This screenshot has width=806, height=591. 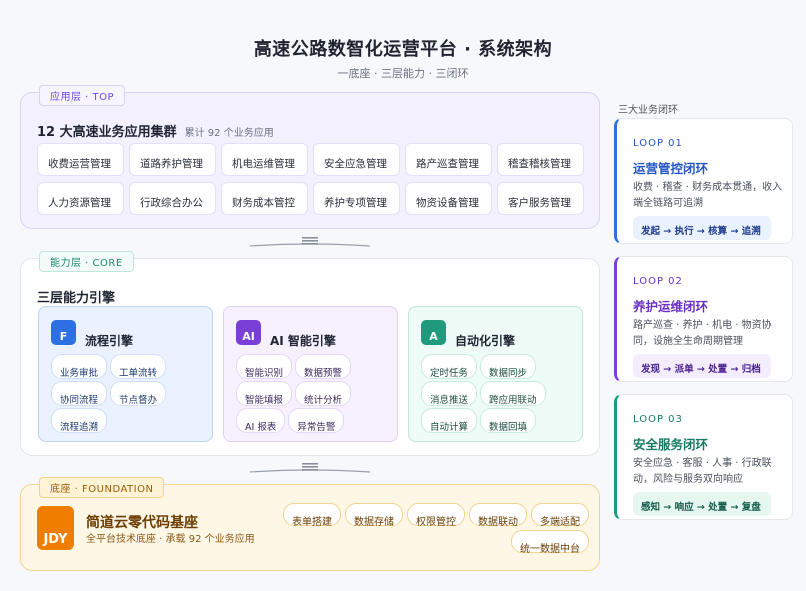 What do you see at coordinates (356, 198) in the screenshot?
I see `app-item: 养护专项管理` at bounding box center [356, 198].